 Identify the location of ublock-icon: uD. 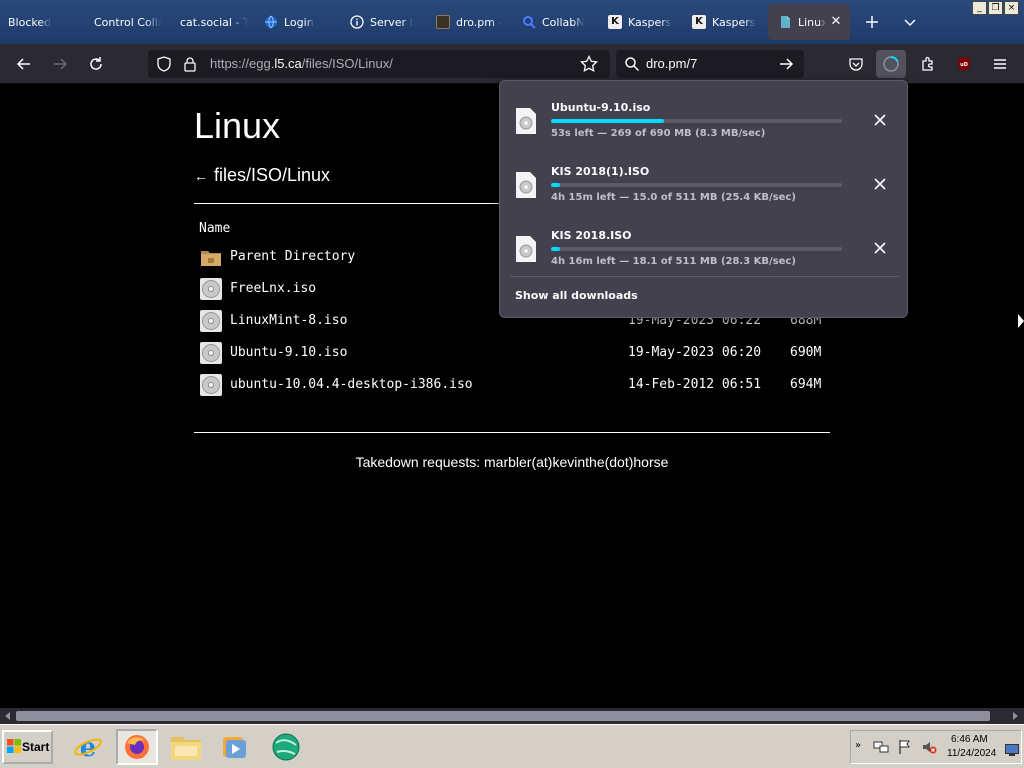
(964, 64).